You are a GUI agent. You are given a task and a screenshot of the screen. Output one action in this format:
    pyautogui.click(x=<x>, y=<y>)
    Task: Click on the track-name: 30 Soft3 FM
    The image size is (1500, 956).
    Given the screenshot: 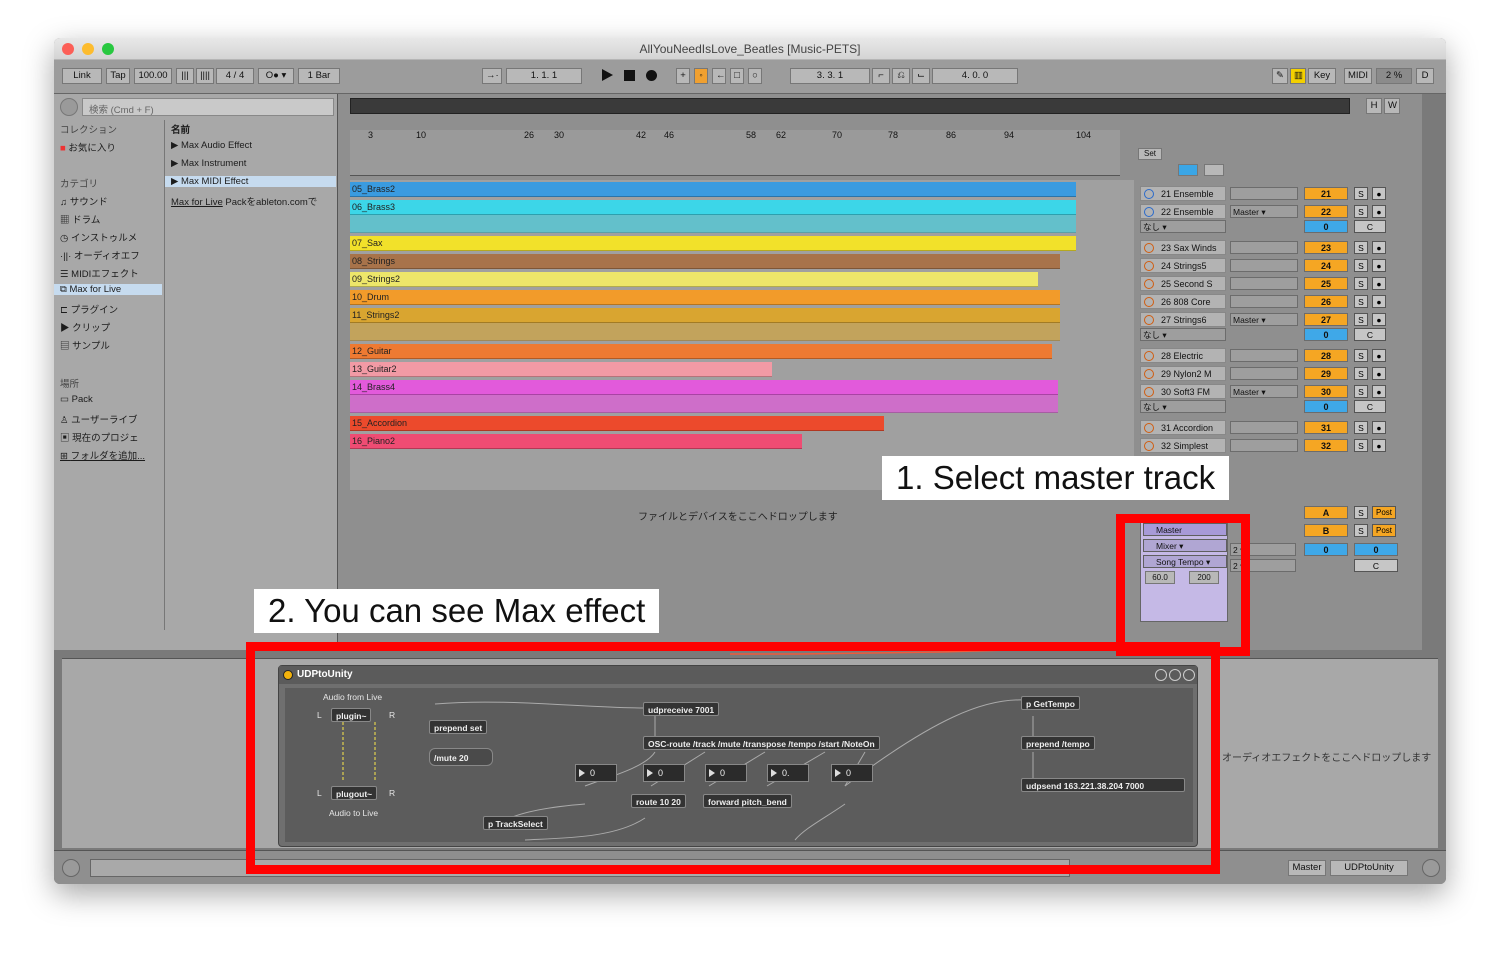 What is the action you would take?
    pyautogui.click(x=1183, y=391)
    